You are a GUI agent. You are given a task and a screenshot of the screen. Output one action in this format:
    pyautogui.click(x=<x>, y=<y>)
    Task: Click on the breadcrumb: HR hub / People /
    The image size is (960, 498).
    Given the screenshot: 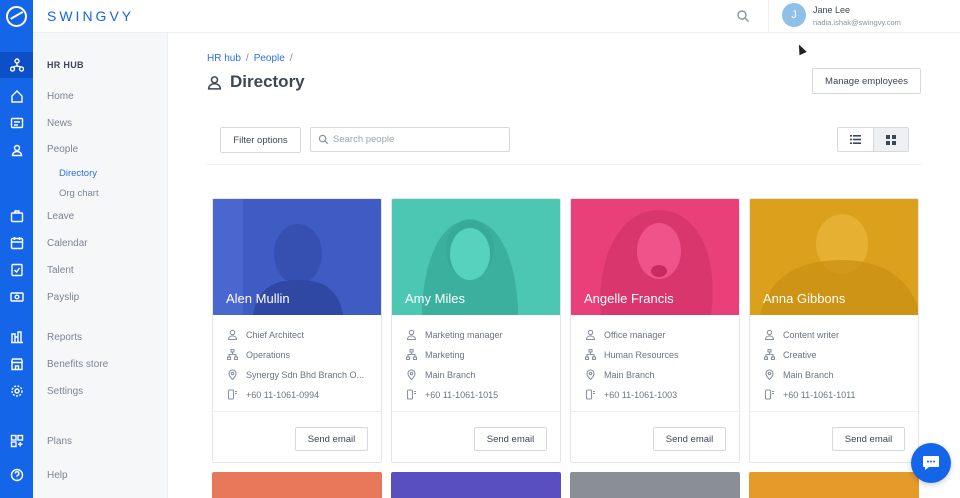 What is the action you would take?
    pyautogui.click(x=252, y=58)
    